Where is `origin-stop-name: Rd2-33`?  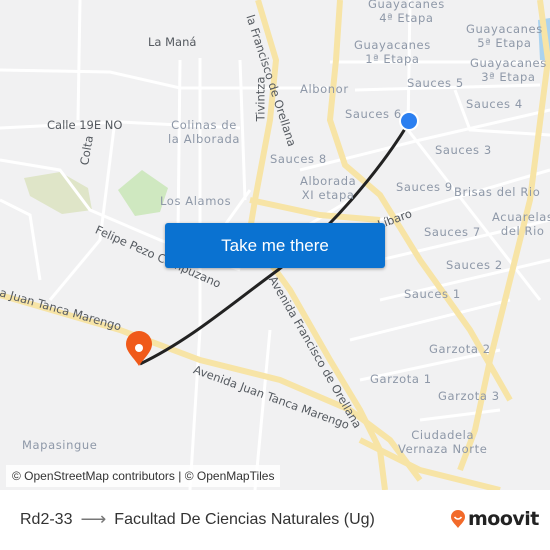 origin-stop-name: Rd2-33 is located at coordinates (46, 519).